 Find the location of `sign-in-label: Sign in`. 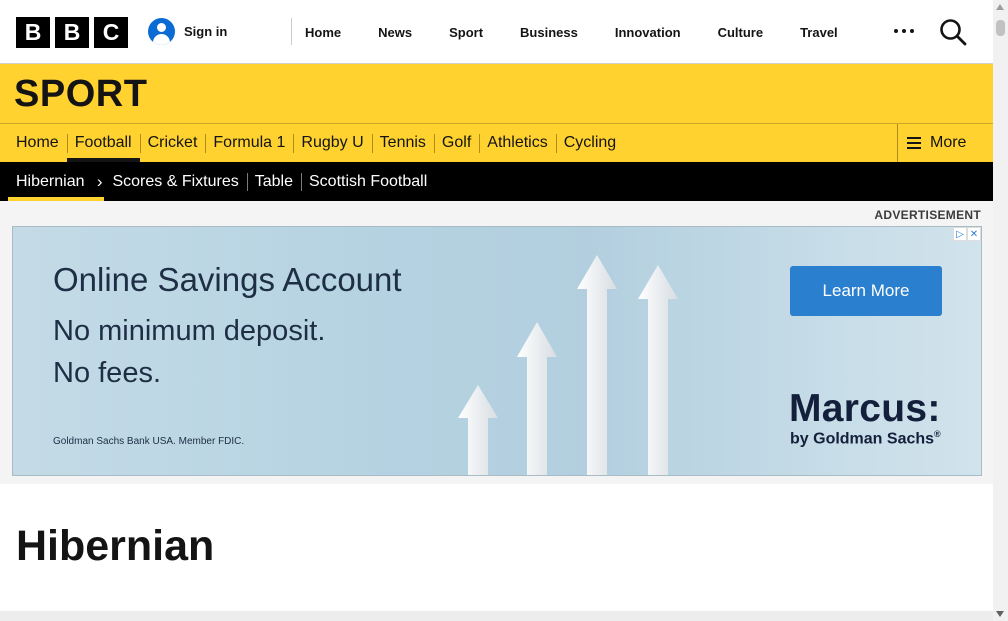

sign-in-label: Sign in is located at coordinates (206, 31).